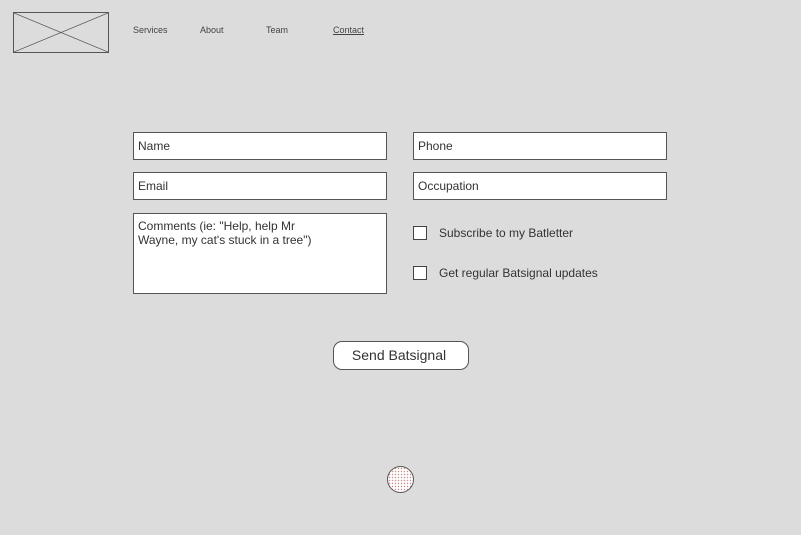 The height and width of the screenshot is (535, 801). Describe the element at coordinates (518, 273) in the screenshot. I see `updates-label: Get regular Batsignal updates` at that location.